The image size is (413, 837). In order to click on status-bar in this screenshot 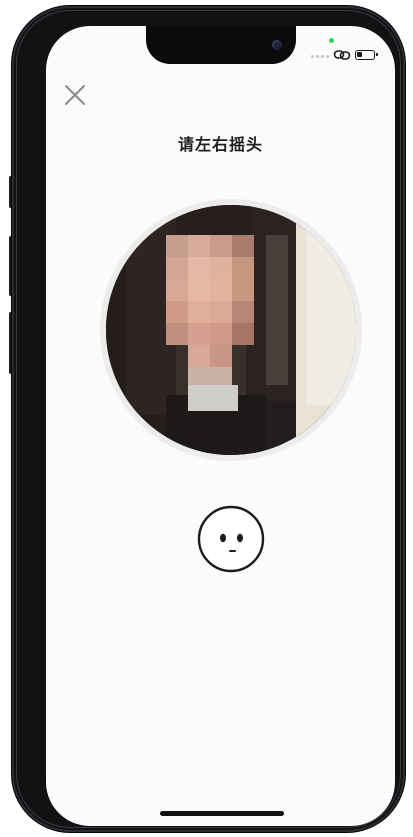, I will do `click(344, 49)`.